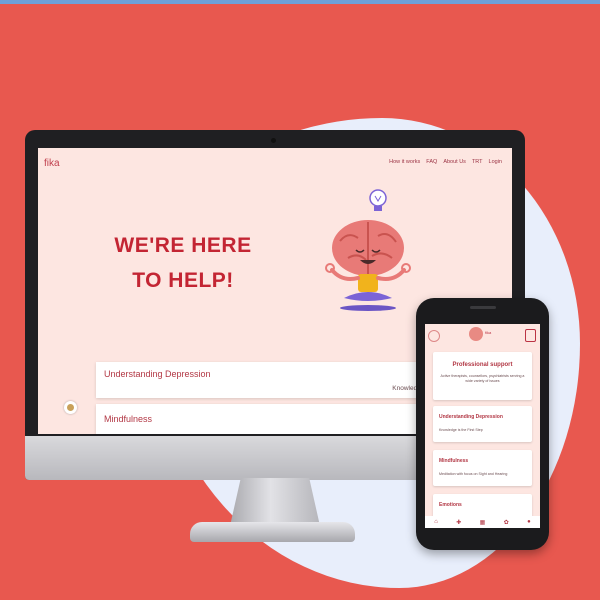  I want to click on nav-how-it-works: How it works, so click(404, 162).